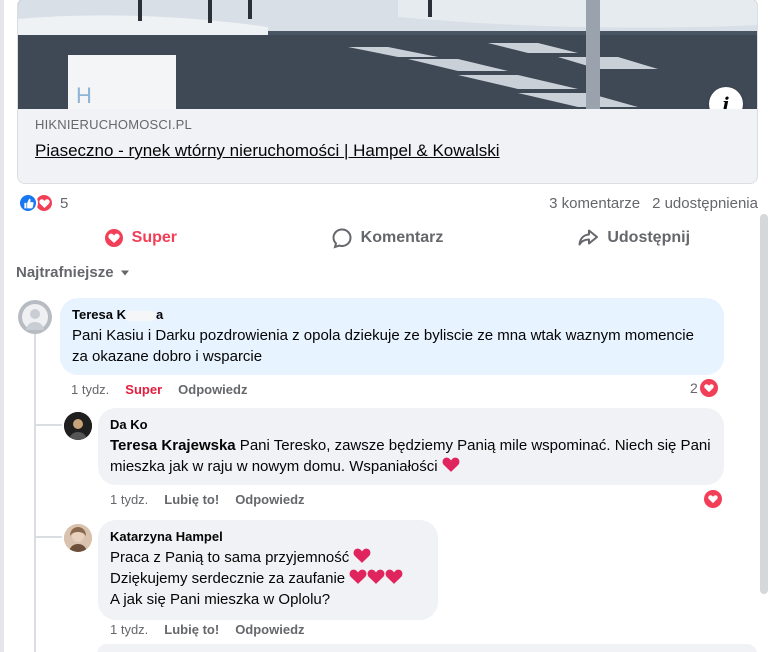 The width and height of the screenshot is (768, 652). I want to click on comment-sort-dropdown: Najtrafniejsze, so click(73, 272).